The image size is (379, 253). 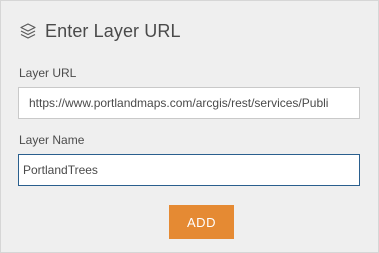 What do you see at coordinates (201, 222) in the screenshot?
I see `add-button: ADD` at bounding box center [201, 222].